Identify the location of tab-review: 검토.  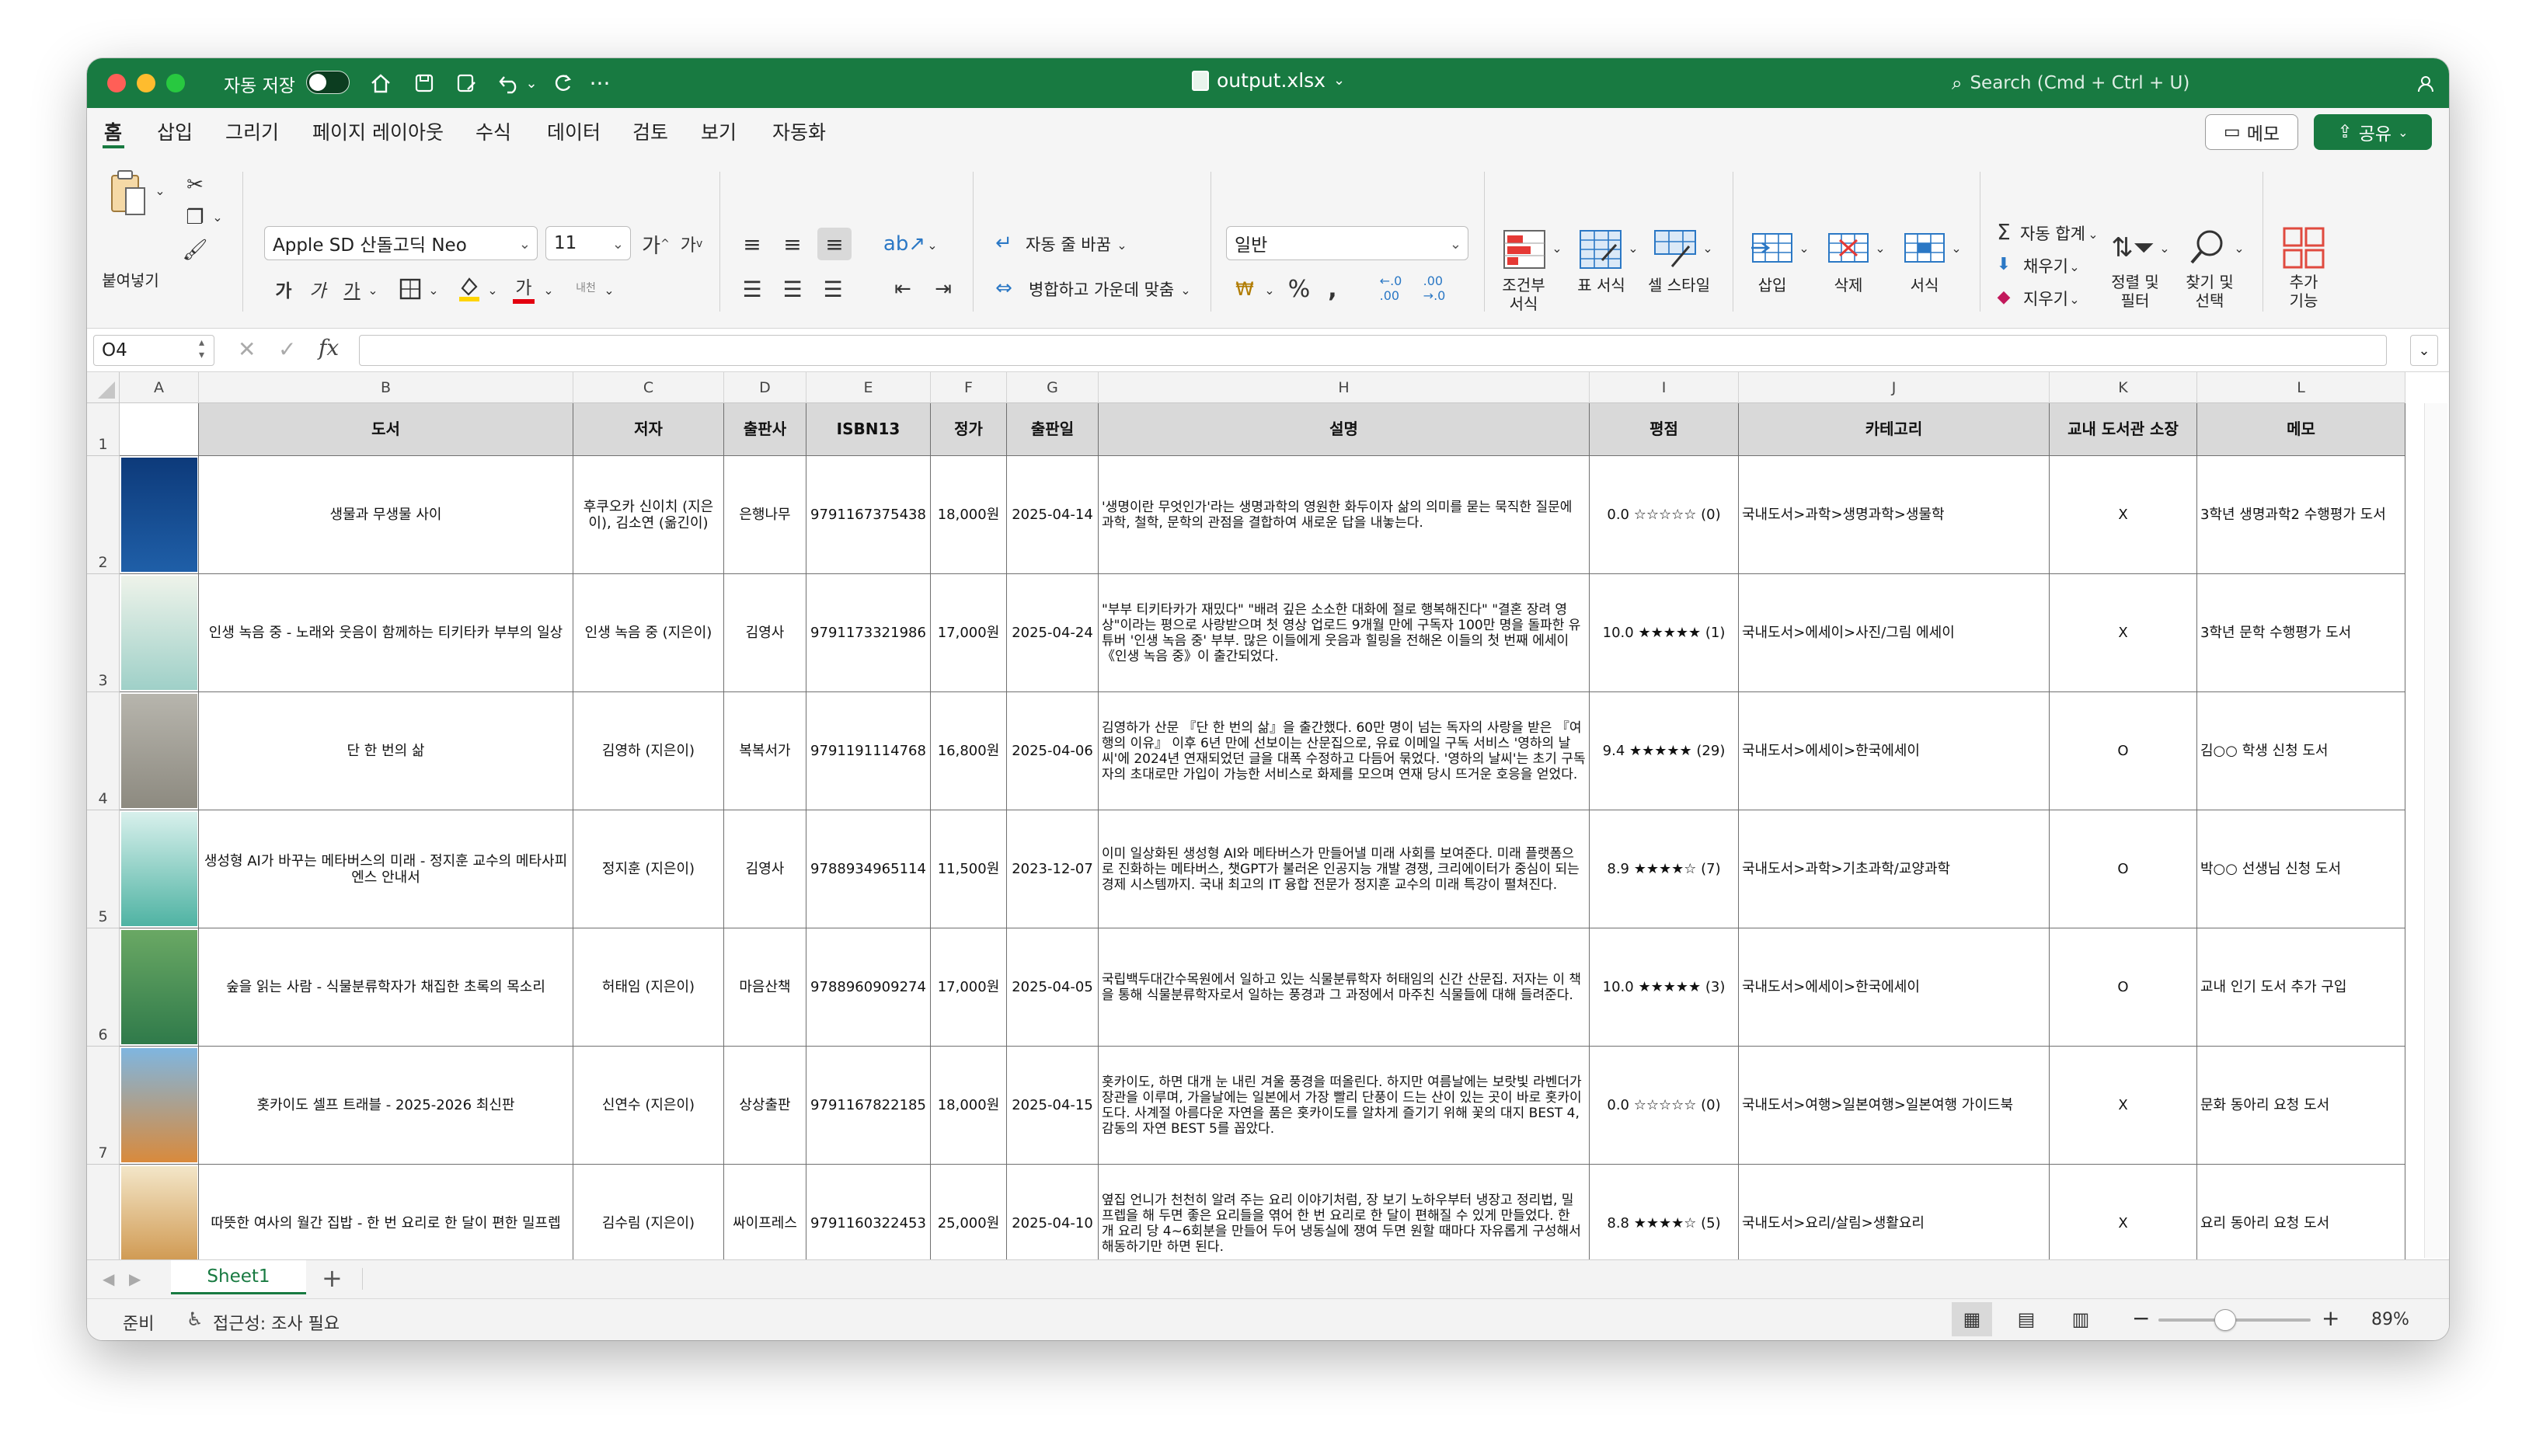
(650, 131).